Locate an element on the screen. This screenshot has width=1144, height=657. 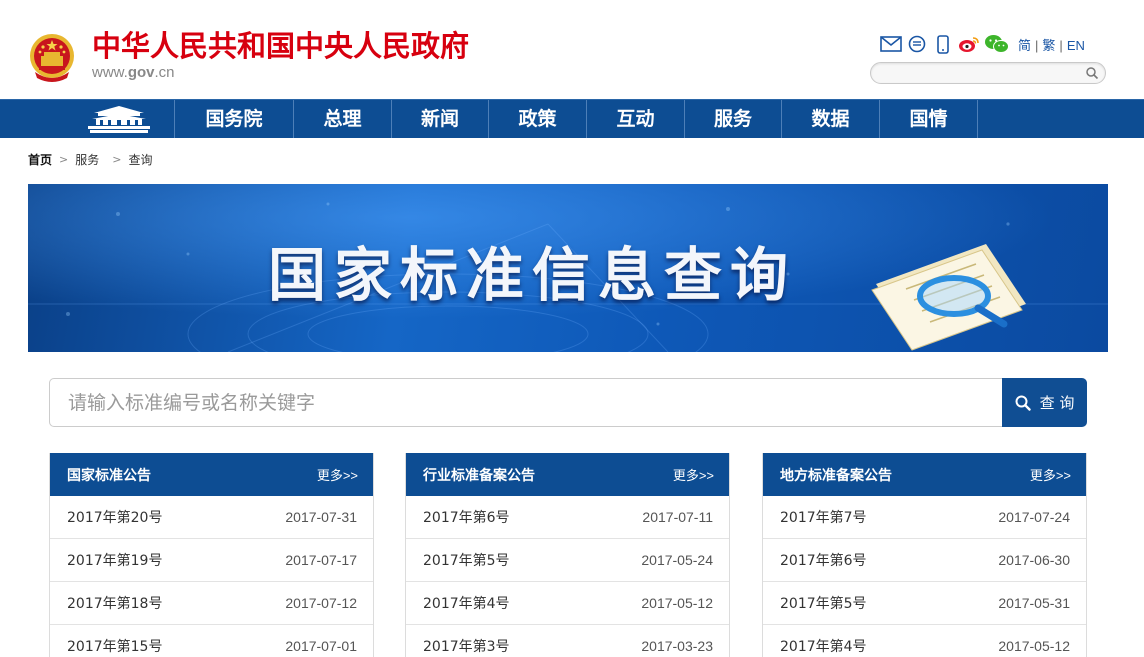
national-emblem-icon is located at coordinates (52, 58).